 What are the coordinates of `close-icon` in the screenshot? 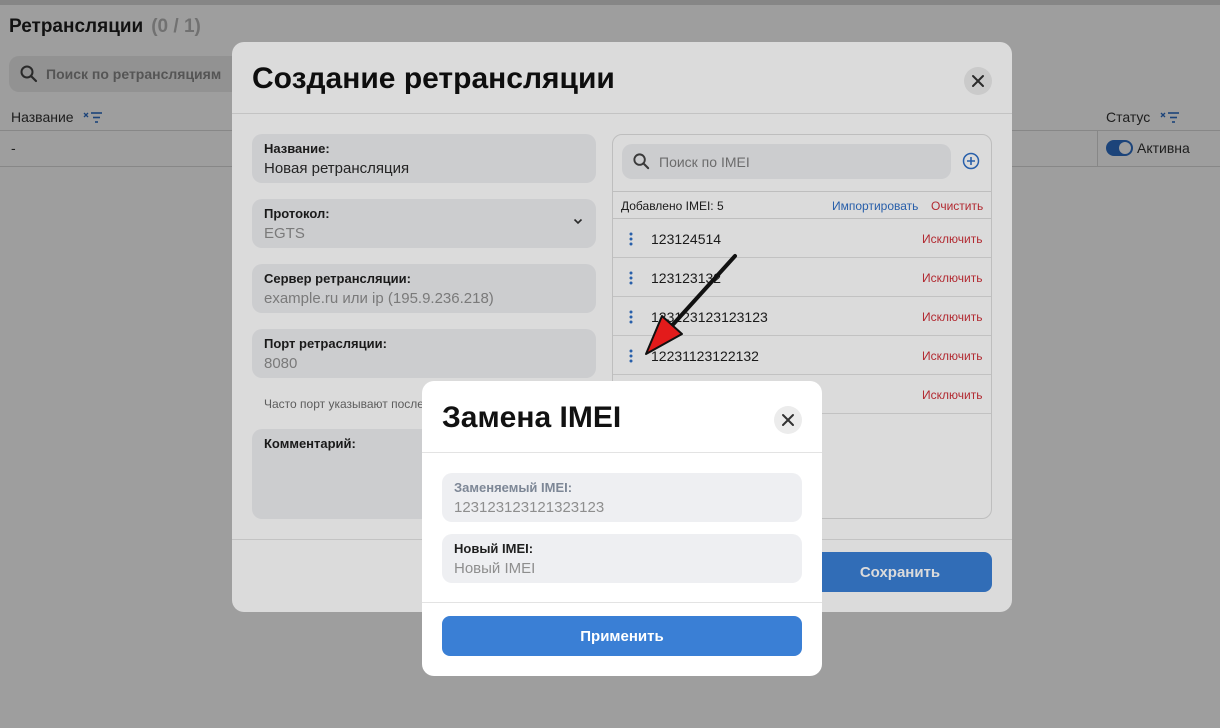 It's located at (788, 420).